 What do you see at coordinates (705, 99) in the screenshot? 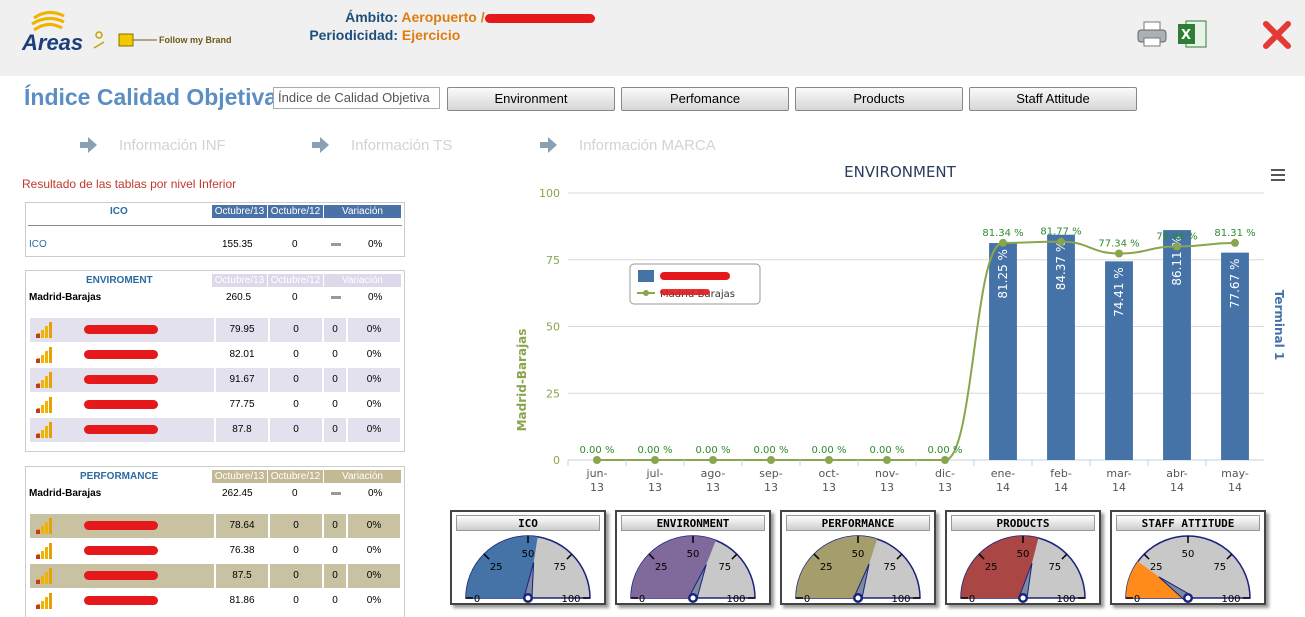
I see `performance-button: Perfomance` at bounding box center [705, 99].